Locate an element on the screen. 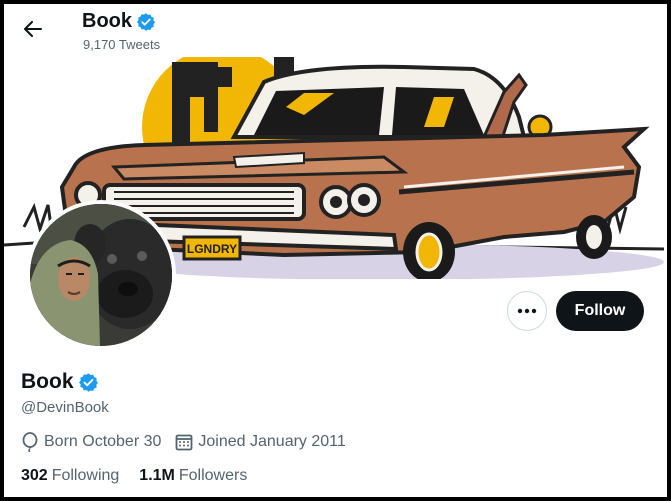 The image size is (671, 501). followers-label: Followers is located at coordinates (213, 475).